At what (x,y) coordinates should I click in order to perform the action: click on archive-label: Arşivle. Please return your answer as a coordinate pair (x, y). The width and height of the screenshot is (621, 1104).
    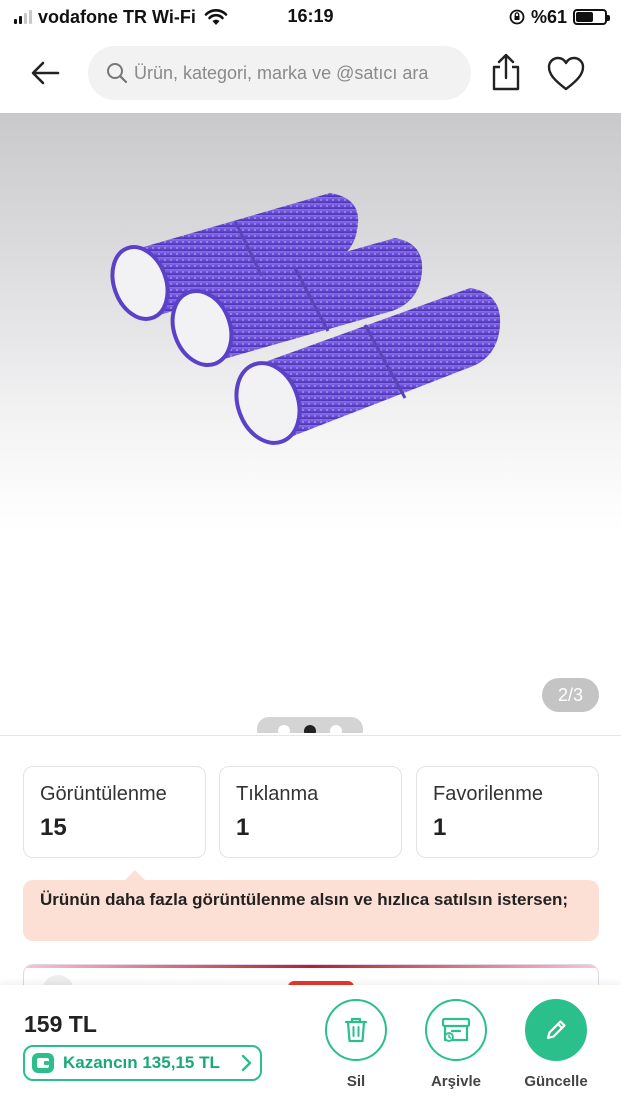
    Looking at the image, I should click on (456, 1081).